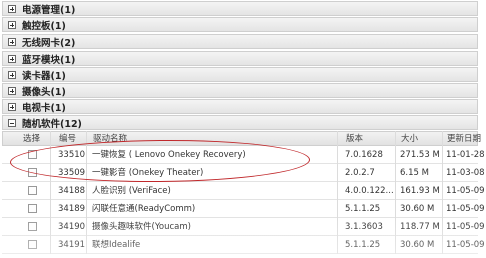 The width and height of the screenshot is (486, 258). I want to click on category-row-tv-card: 电视卡(1), so click(240, 106).